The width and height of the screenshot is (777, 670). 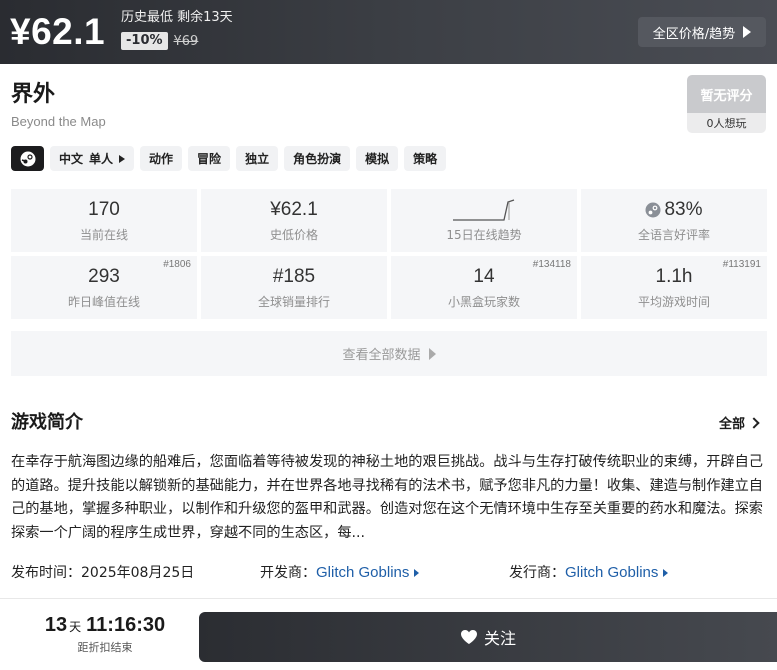 What do you see at coordinates (177, 264) in the screenshot?
I see `stat-rank: #1806` at bounding box center [177, 264].